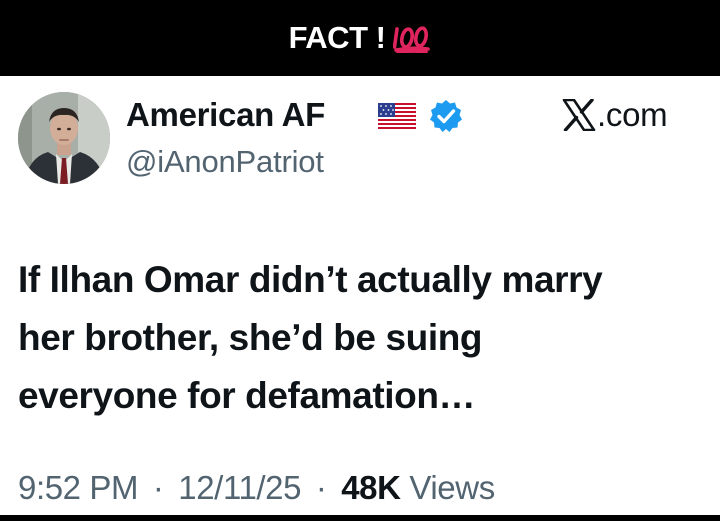 This screenshot has height=521, width=720. Describe the element at coordinates (239, 487) in the screenshot. I see `post-date: 12/11/25` at that location.